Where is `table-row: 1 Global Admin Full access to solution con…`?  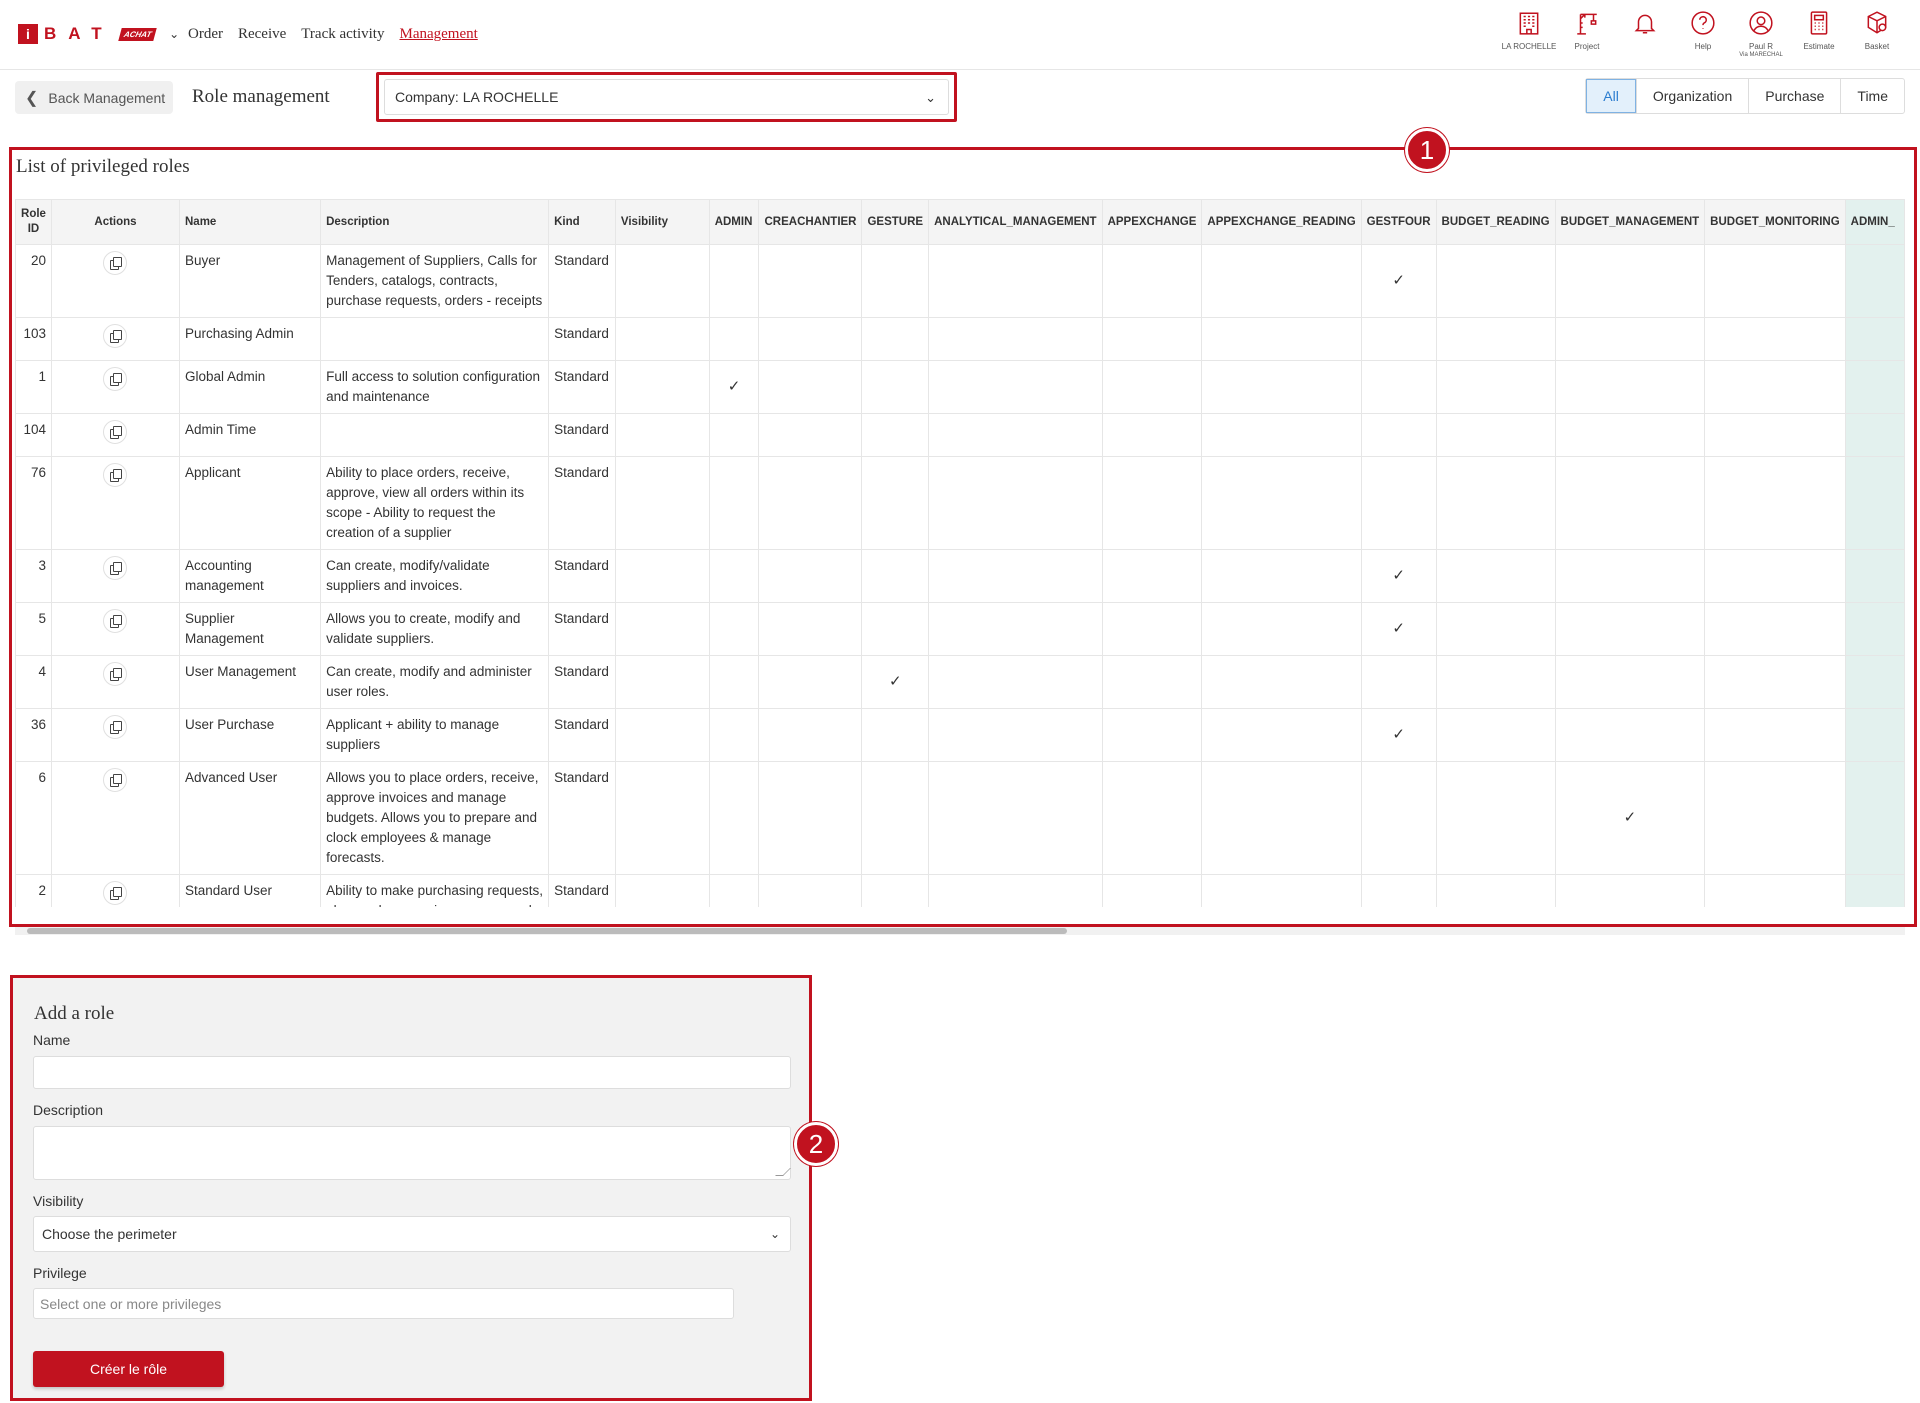 table-row: 1 Global Admin Full access to solution con… is located at coordinates (960, 387).